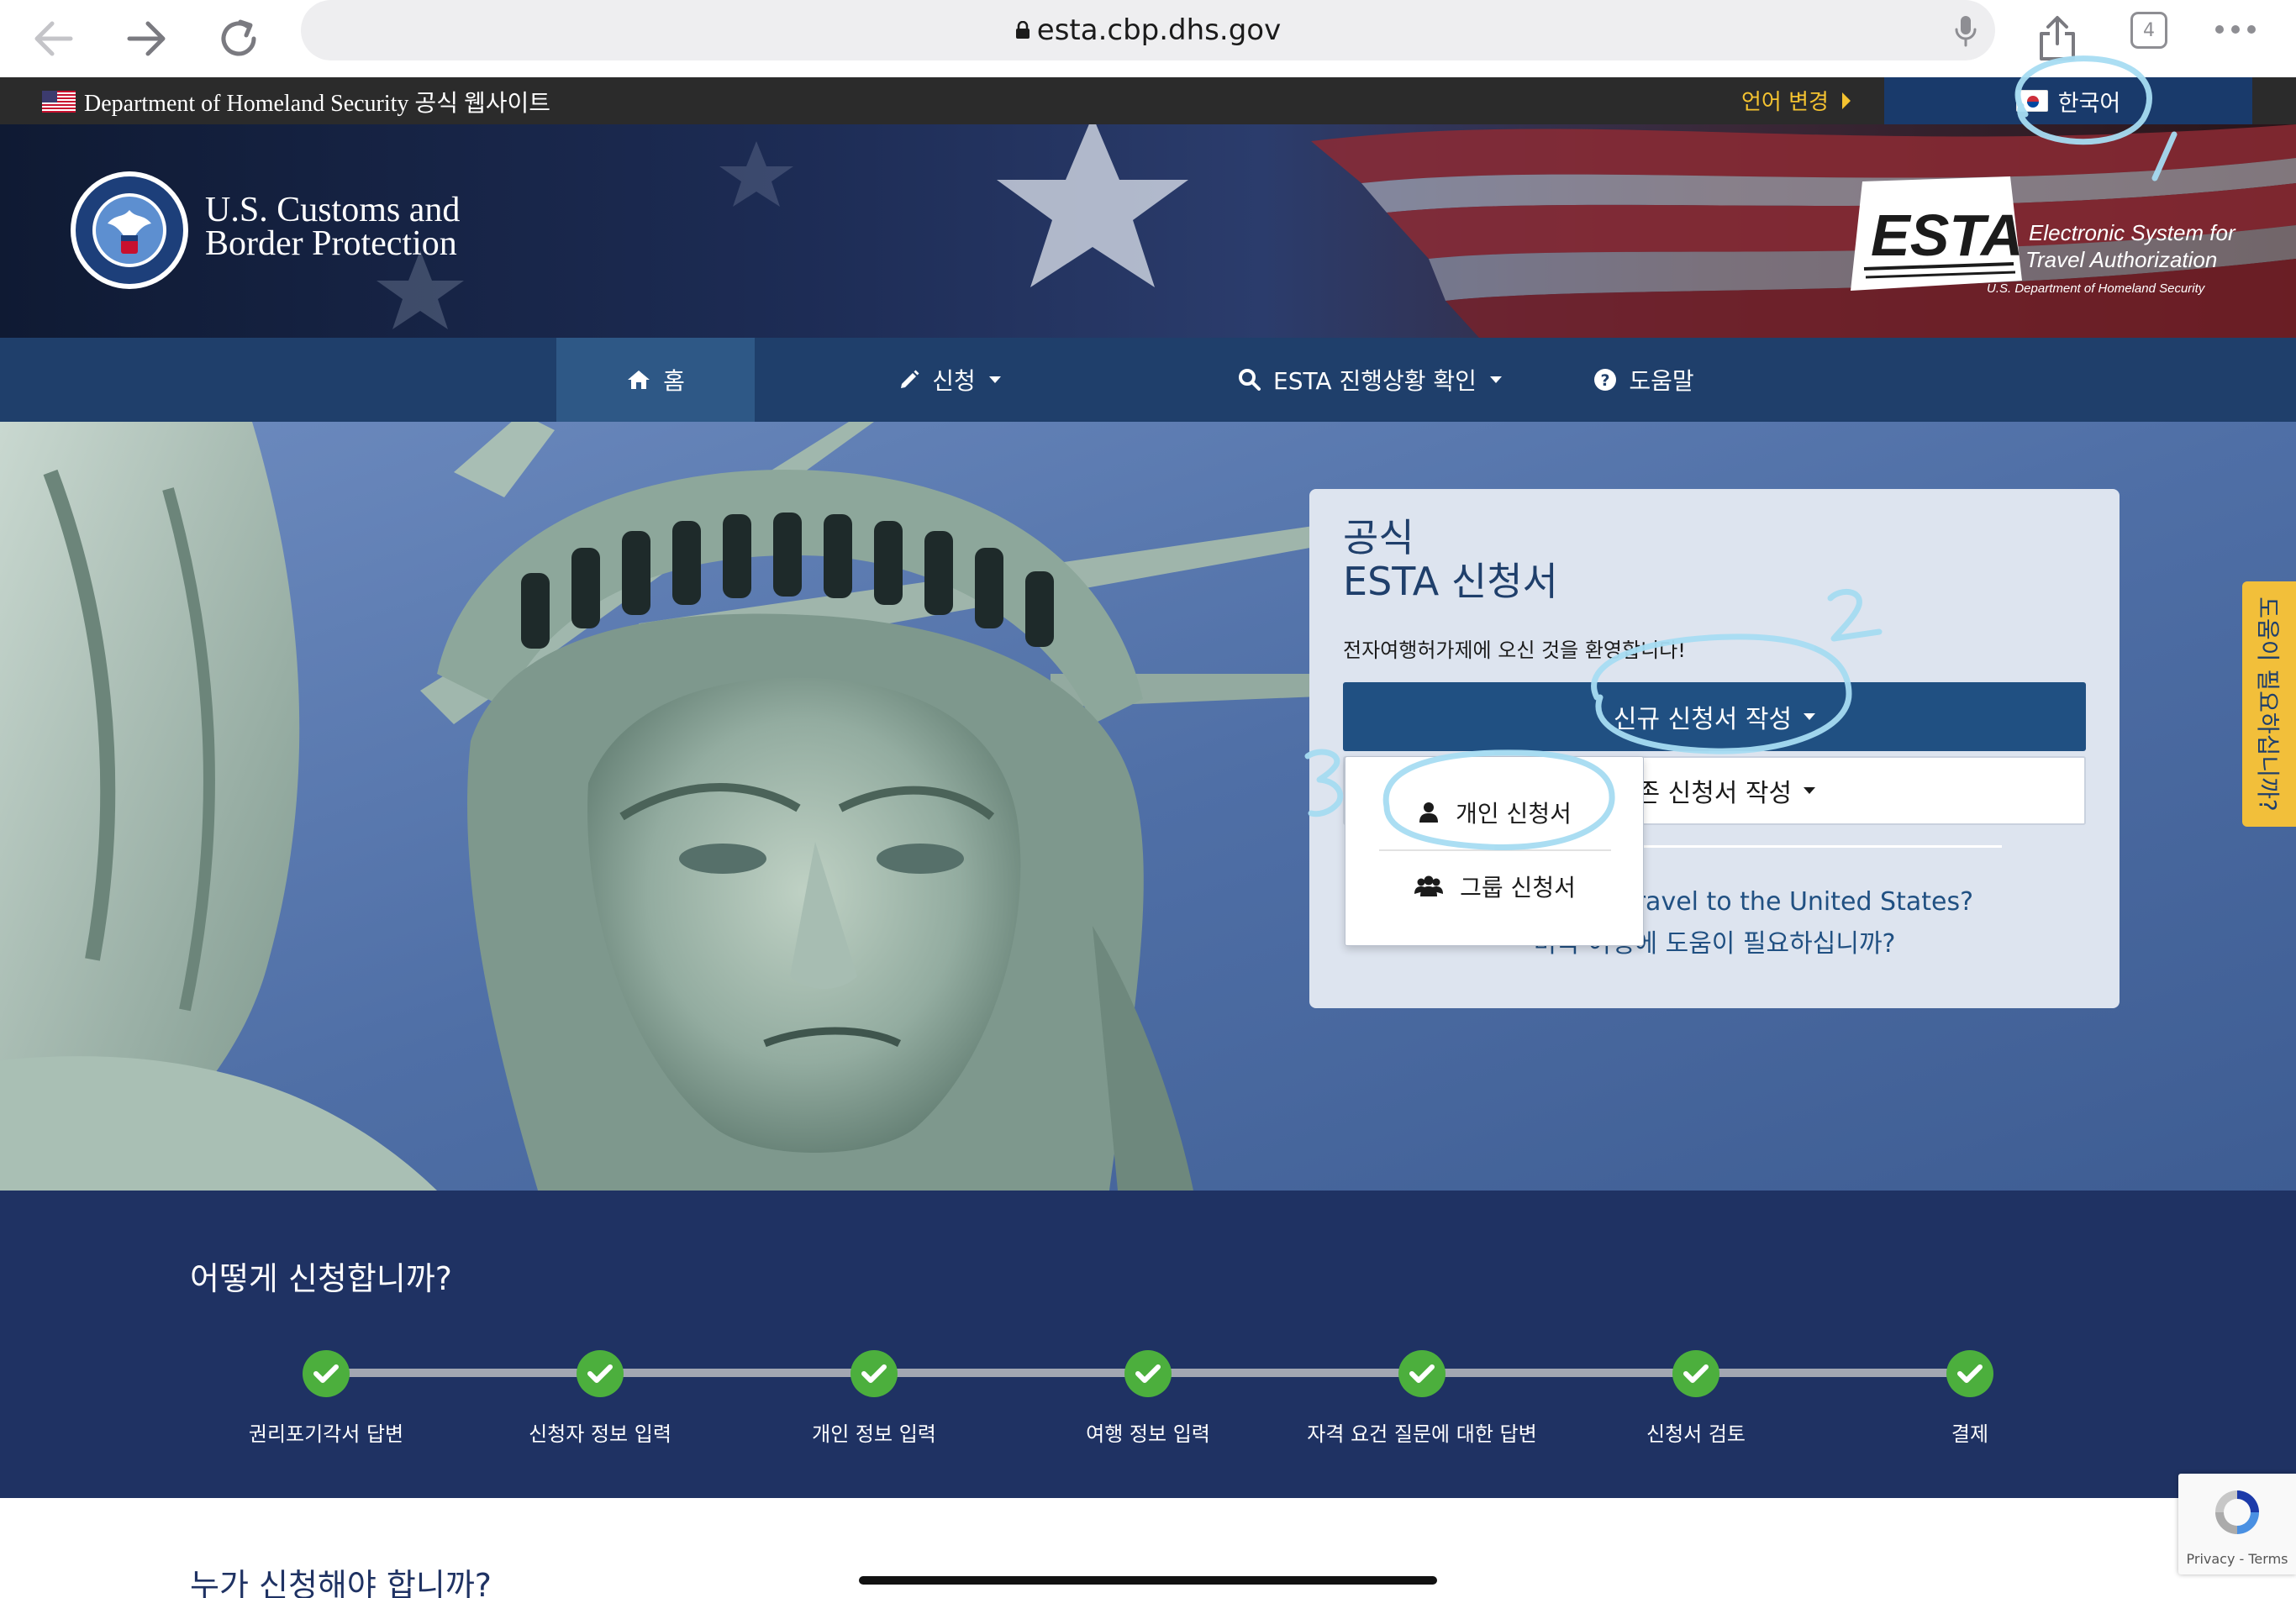 Image resolution: width=2296 pixels, height=1598 pixels. I want to click on who-should-apply-title: 누가 신청해야 합니까?, so click(341, 1582).